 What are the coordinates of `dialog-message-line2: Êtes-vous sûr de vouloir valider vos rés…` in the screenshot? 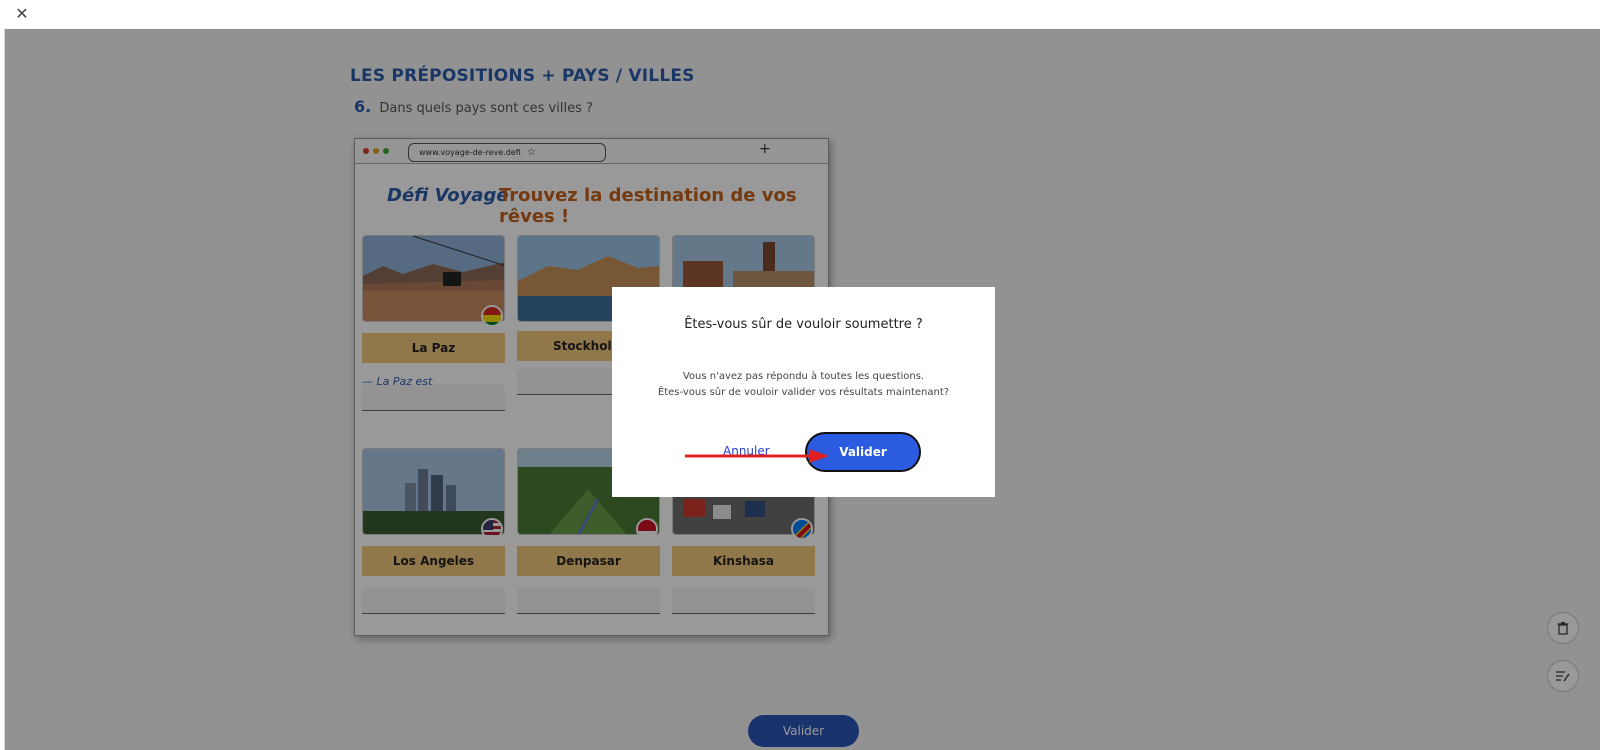 It's located at (803, 392).